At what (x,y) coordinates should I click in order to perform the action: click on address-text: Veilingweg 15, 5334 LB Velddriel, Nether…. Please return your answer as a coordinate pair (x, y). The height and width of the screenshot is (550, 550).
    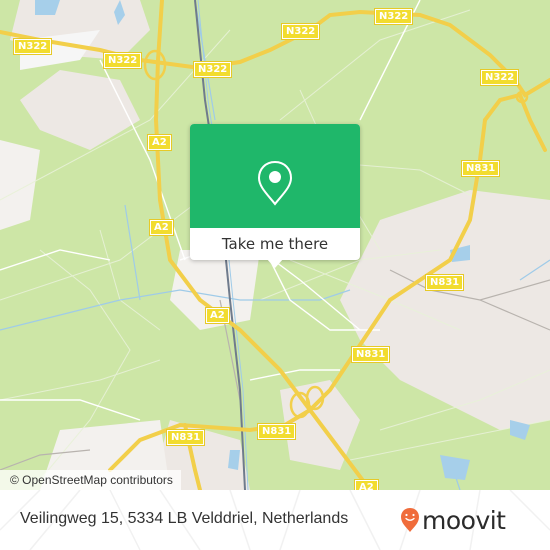
    Looking at the image, I should click on (184, 518).